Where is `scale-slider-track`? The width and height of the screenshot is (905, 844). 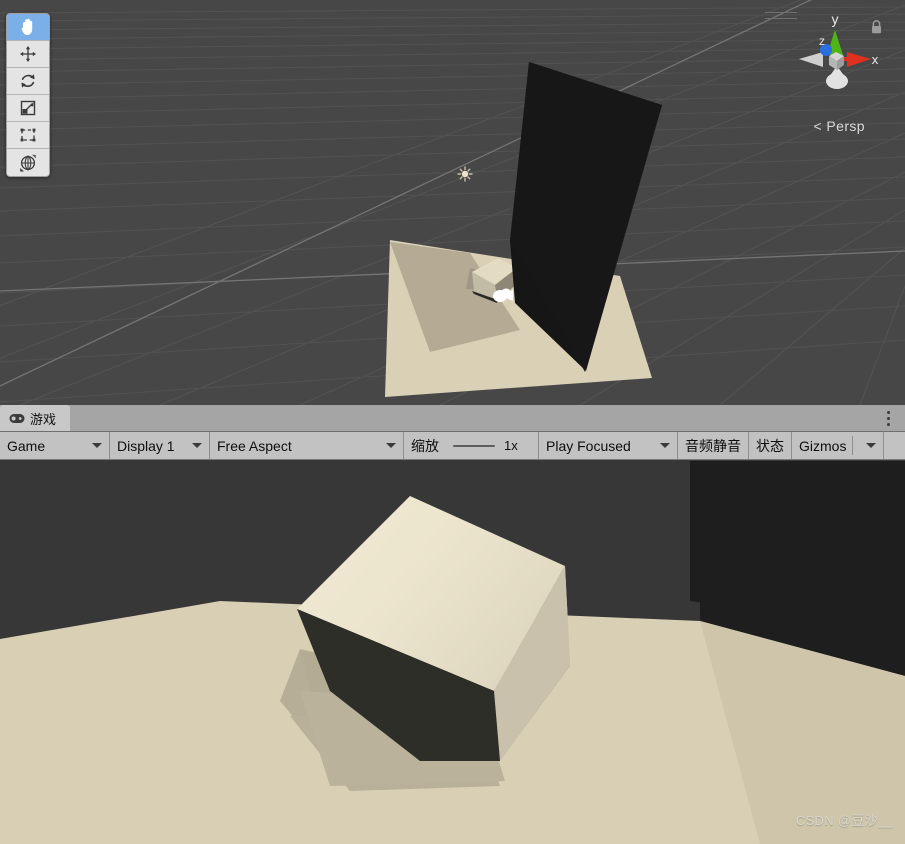 scale-slider-track is located at coordinates (474, 445).